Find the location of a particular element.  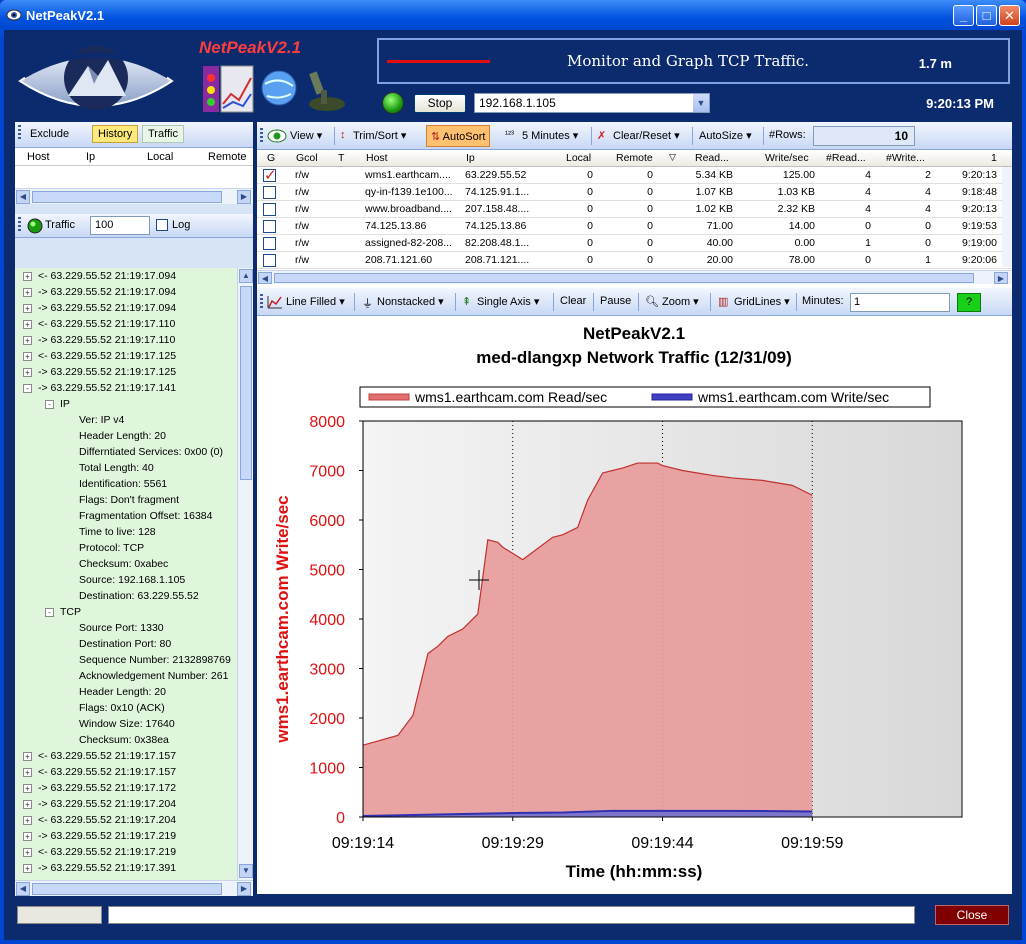

tab-traffic: Traffic is located at coordinates (163, 134).